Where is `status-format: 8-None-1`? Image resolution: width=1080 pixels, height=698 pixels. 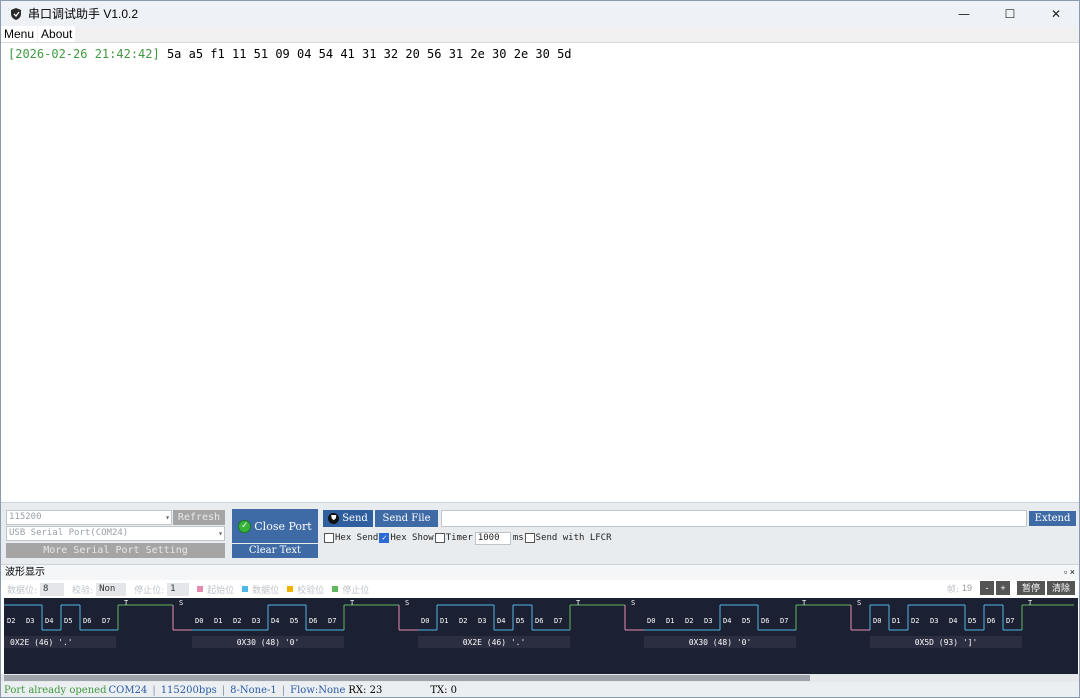
status-format: 8-None-1 is located at coordinates (253, 690).